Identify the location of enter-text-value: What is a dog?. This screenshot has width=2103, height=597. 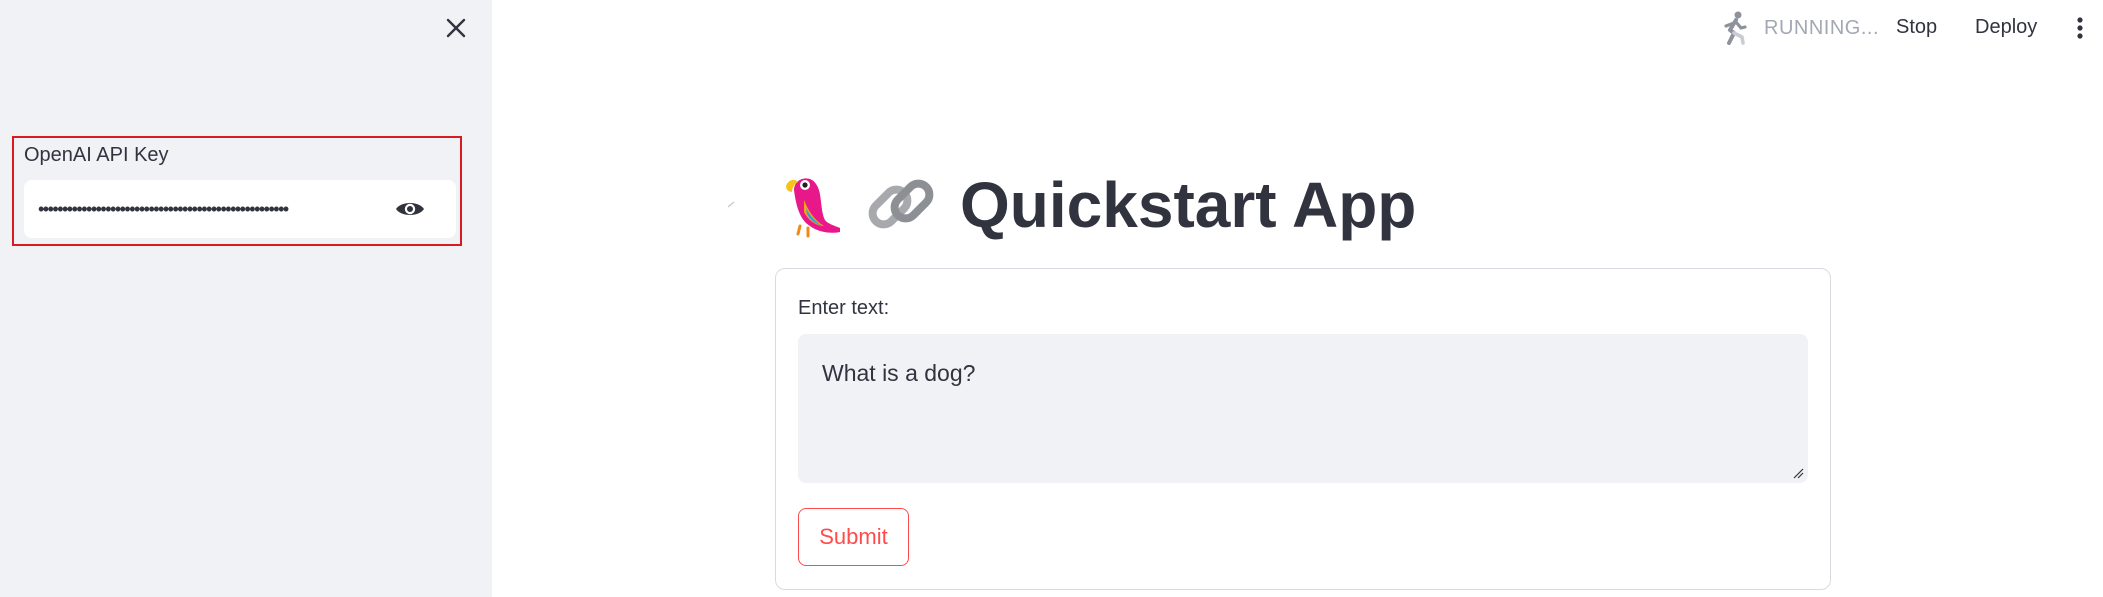
(898, 373).